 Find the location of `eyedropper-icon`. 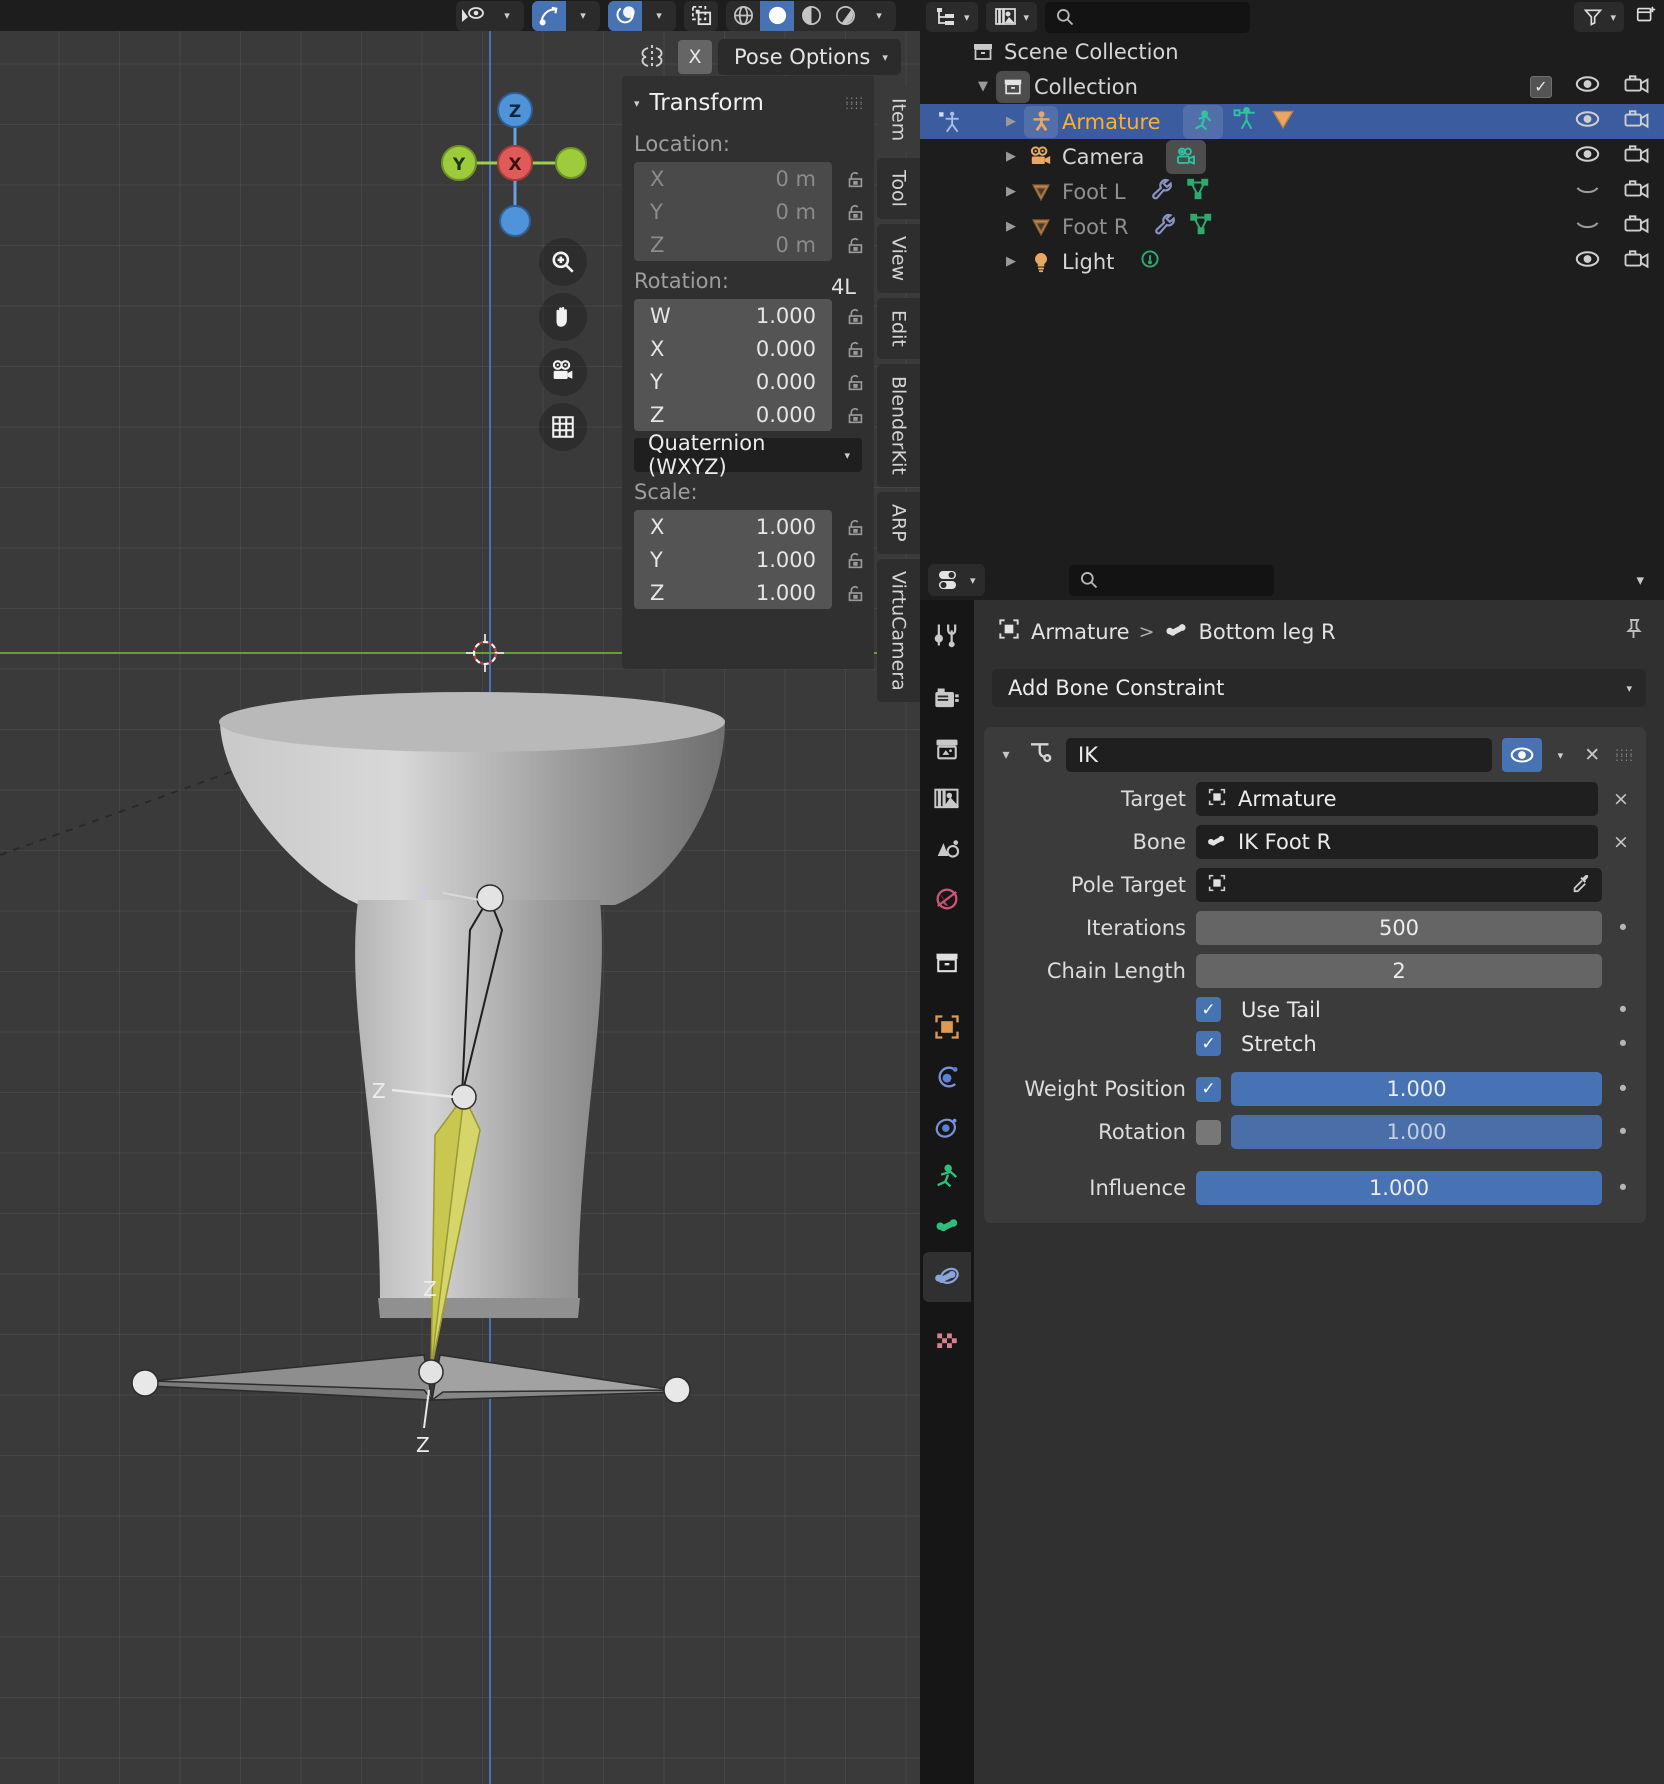

eyedropper-icon is located at coordinates (1581, 885).